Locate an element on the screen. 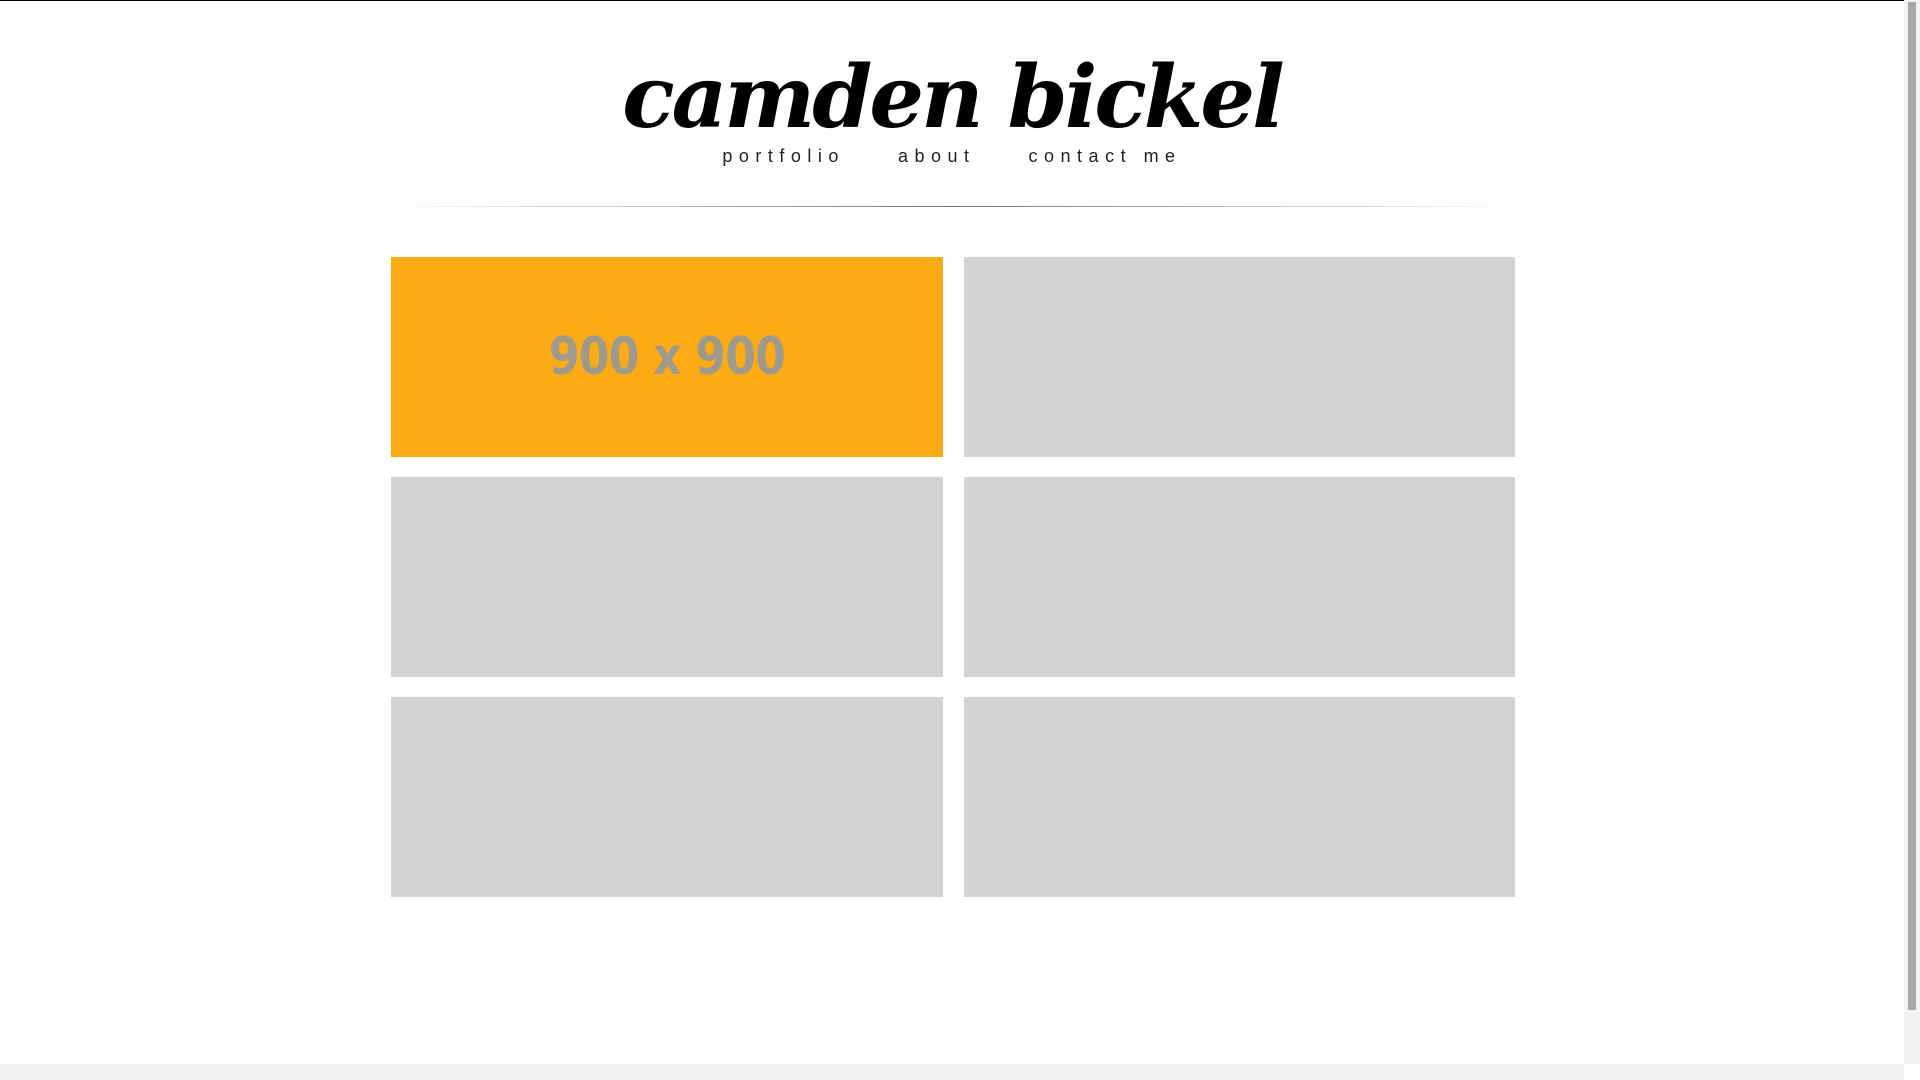 The image size is (1920, 1080). vertical-scrollbar is located at coordinates (1912, 532).